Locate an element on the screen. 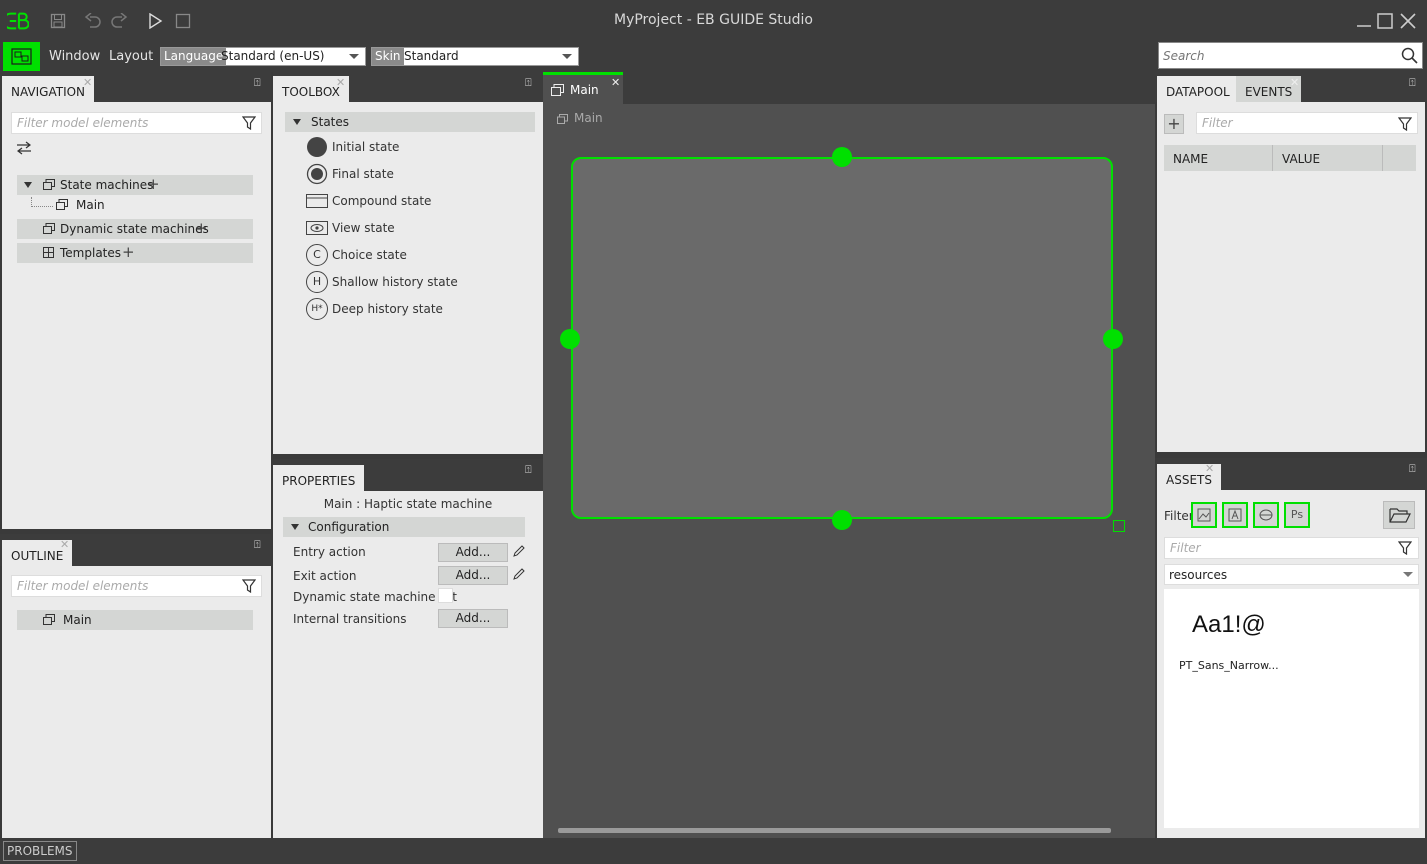  tab-properties: PROPERTIES is located at coordinates (319, 478).